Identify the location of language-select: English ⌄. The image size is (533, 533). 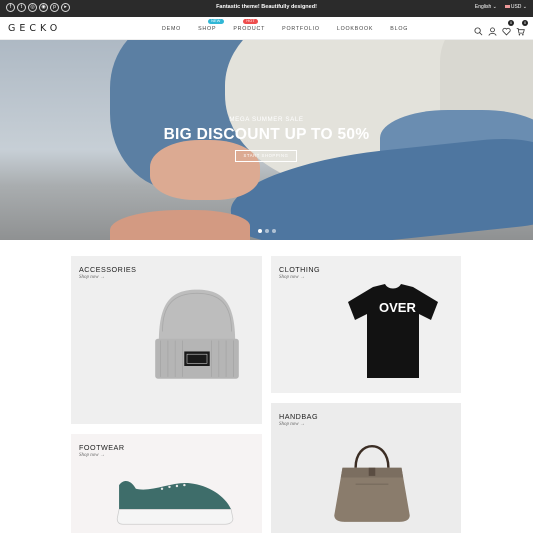
(486, 7).